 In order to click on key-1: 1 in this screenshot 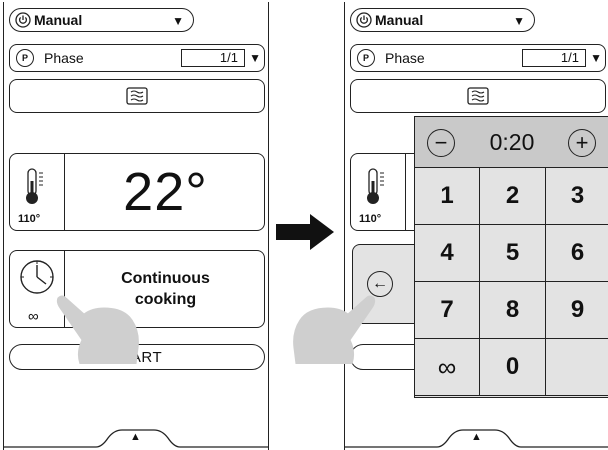, I will do `click(447, 196)`.